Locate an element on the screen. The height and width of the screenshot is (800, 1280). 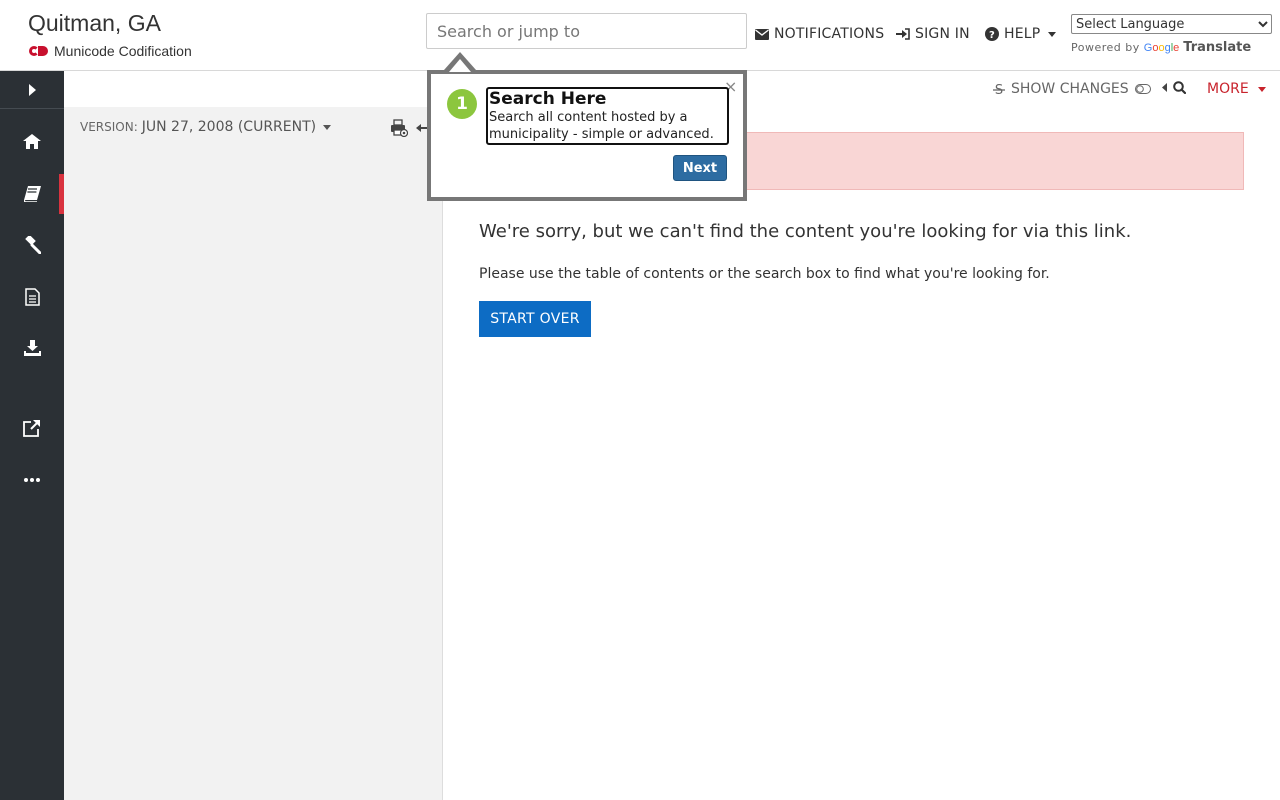
question-circle-icon: ? is located at coordinates (992, 34).